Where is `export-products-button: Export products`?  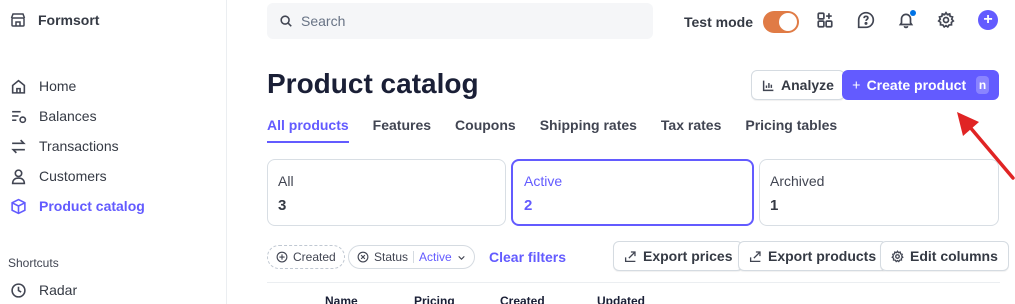
export-products-button: Export products is located at coordinates (813, 256).